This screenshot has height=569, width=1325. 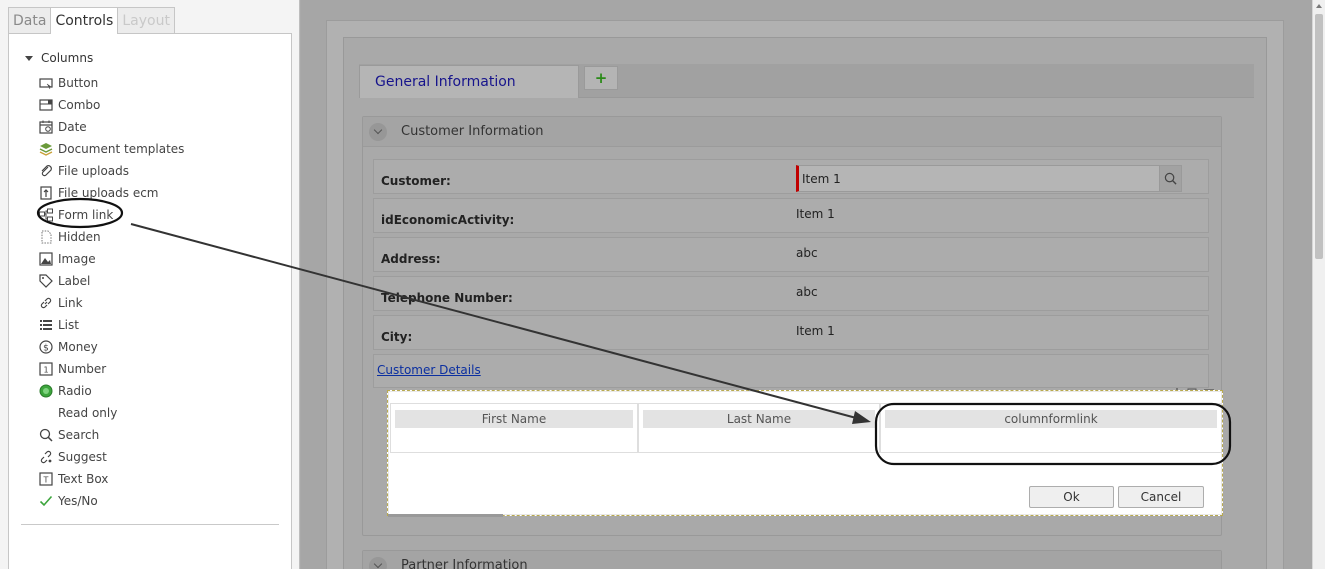 What do you see at coordinates (111, 347) in the screenshot?
I see `control-item-money: $ Money` at bounding box center [111, 347].